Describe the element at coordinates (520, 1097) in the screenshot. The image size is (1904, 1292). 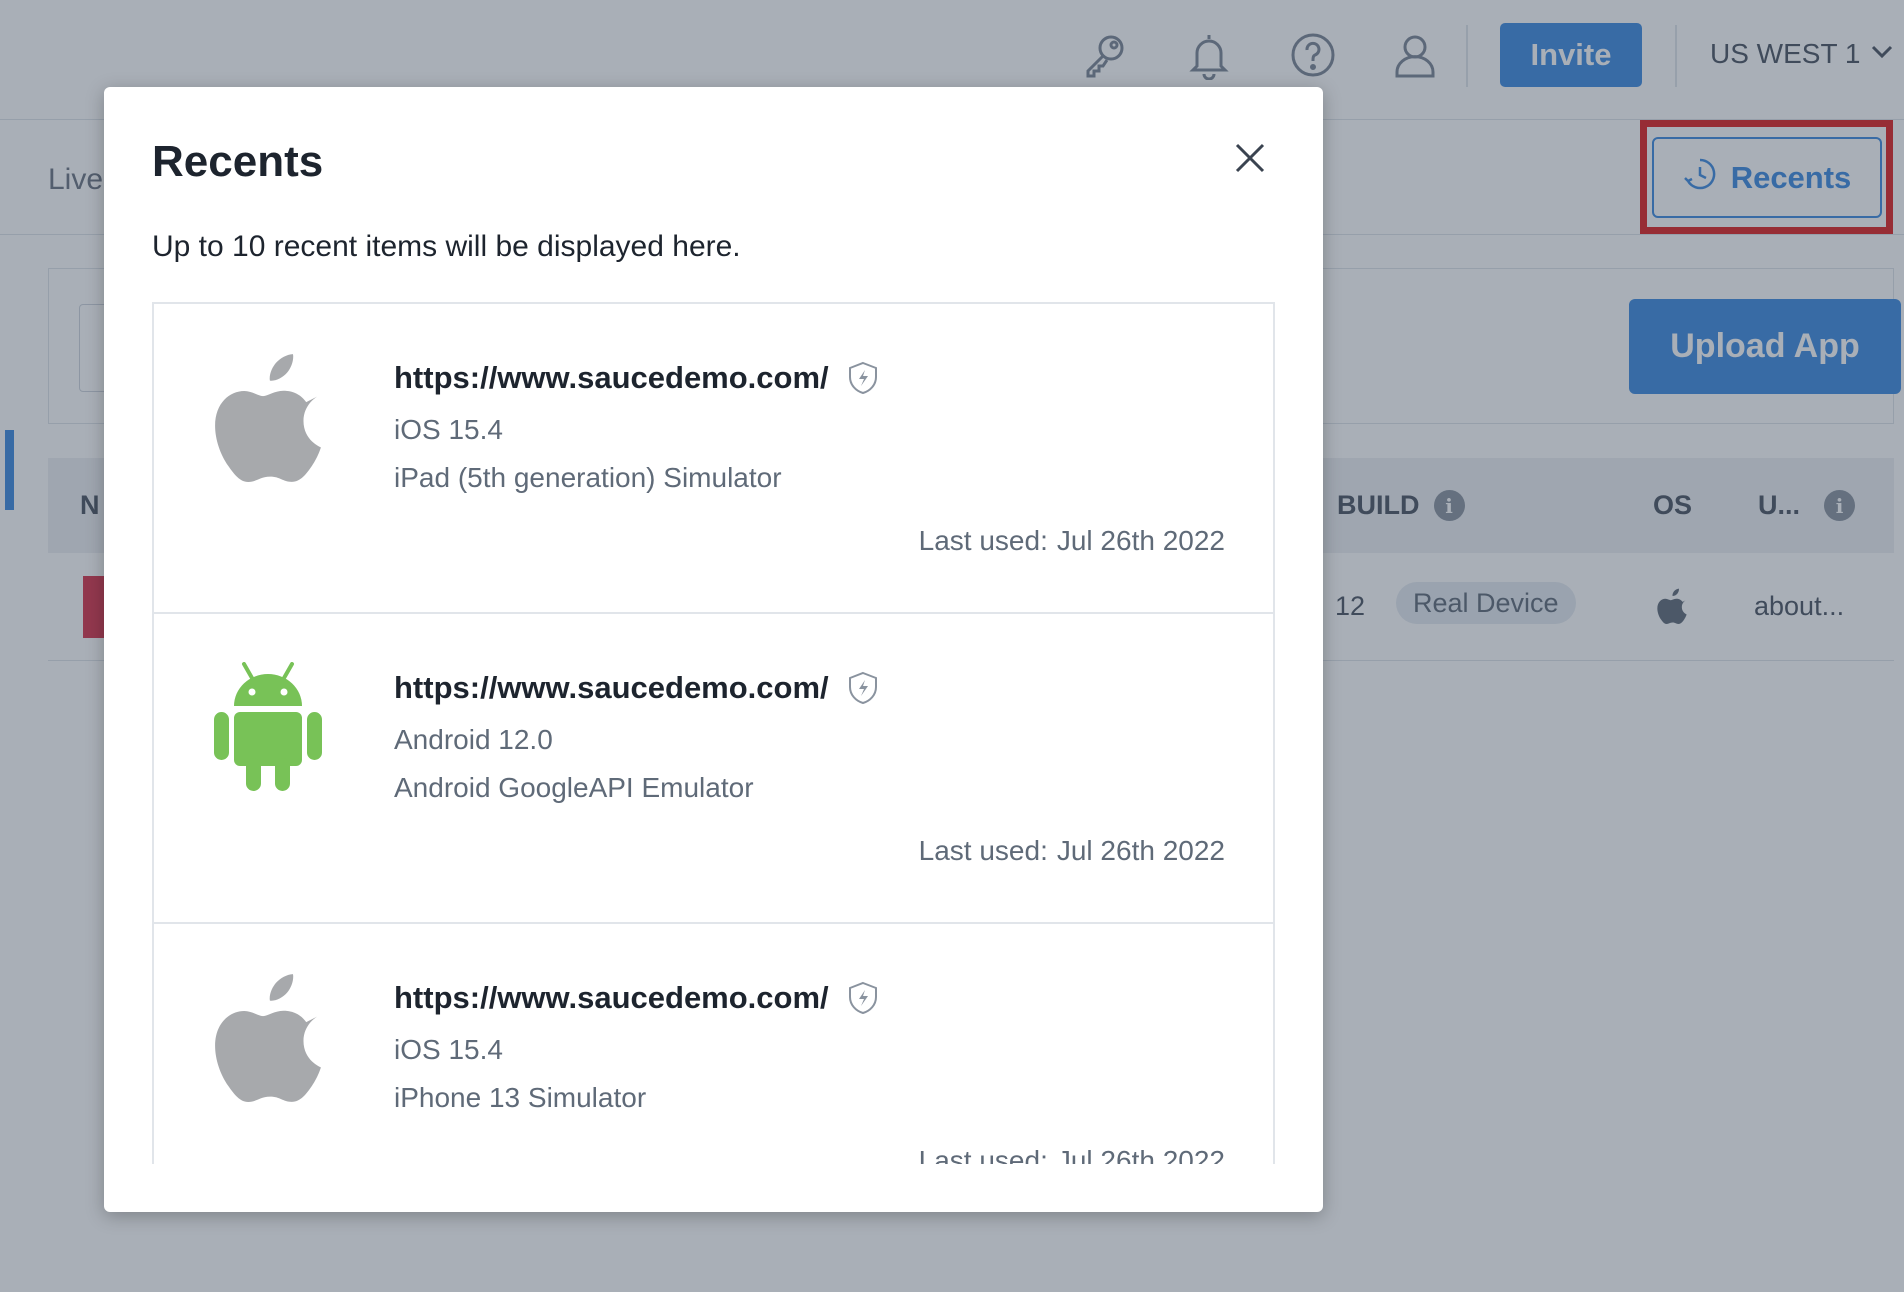
I see `item-device: iPhone 13 Simulator` at that location.